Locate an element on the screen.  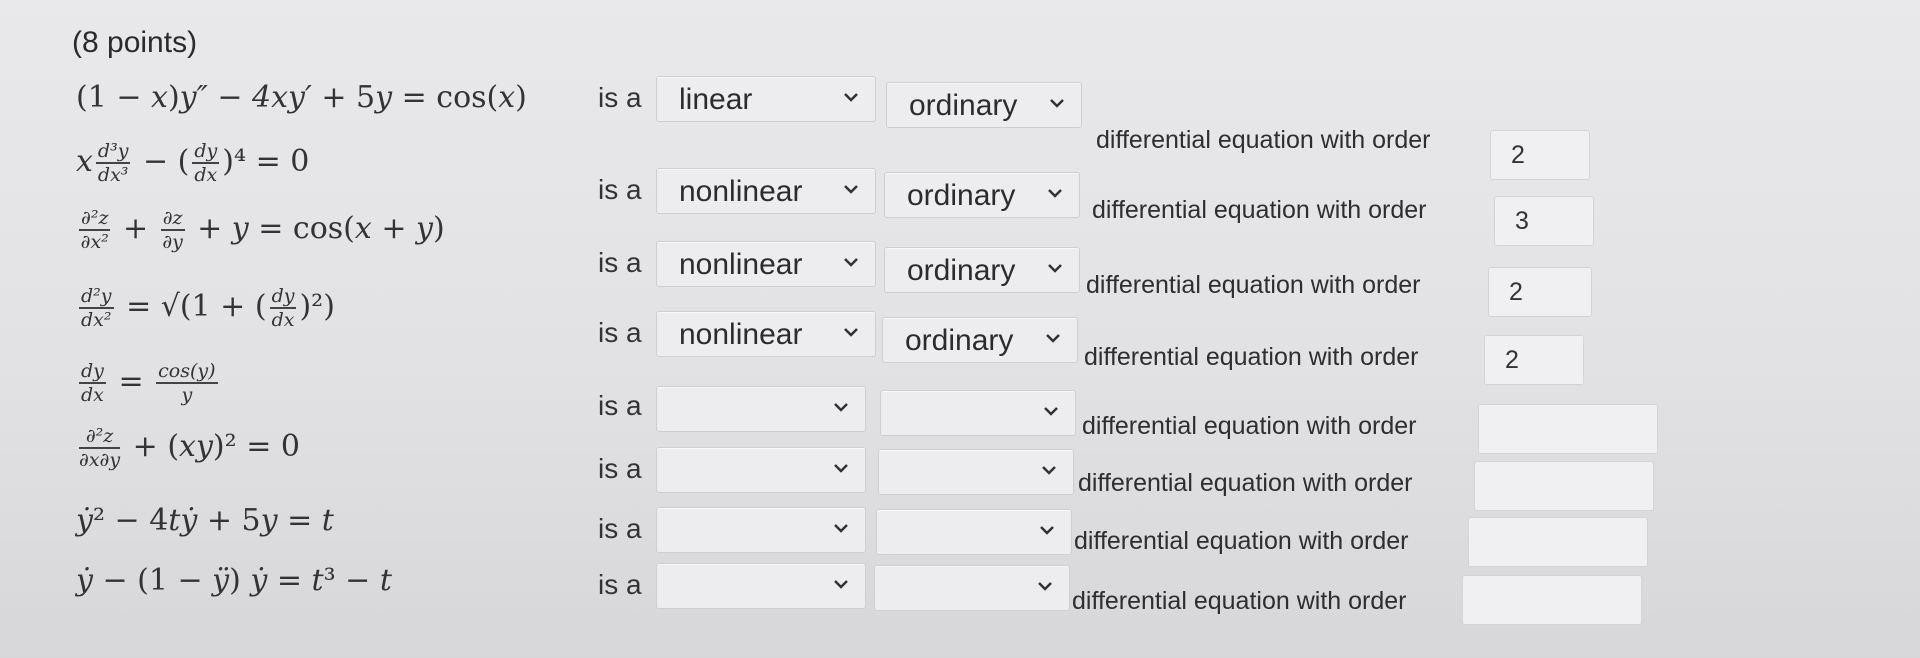
equation-6: ∂²z ∂x∂y + (xy)² = 0 is located at coordinates (189, 448).